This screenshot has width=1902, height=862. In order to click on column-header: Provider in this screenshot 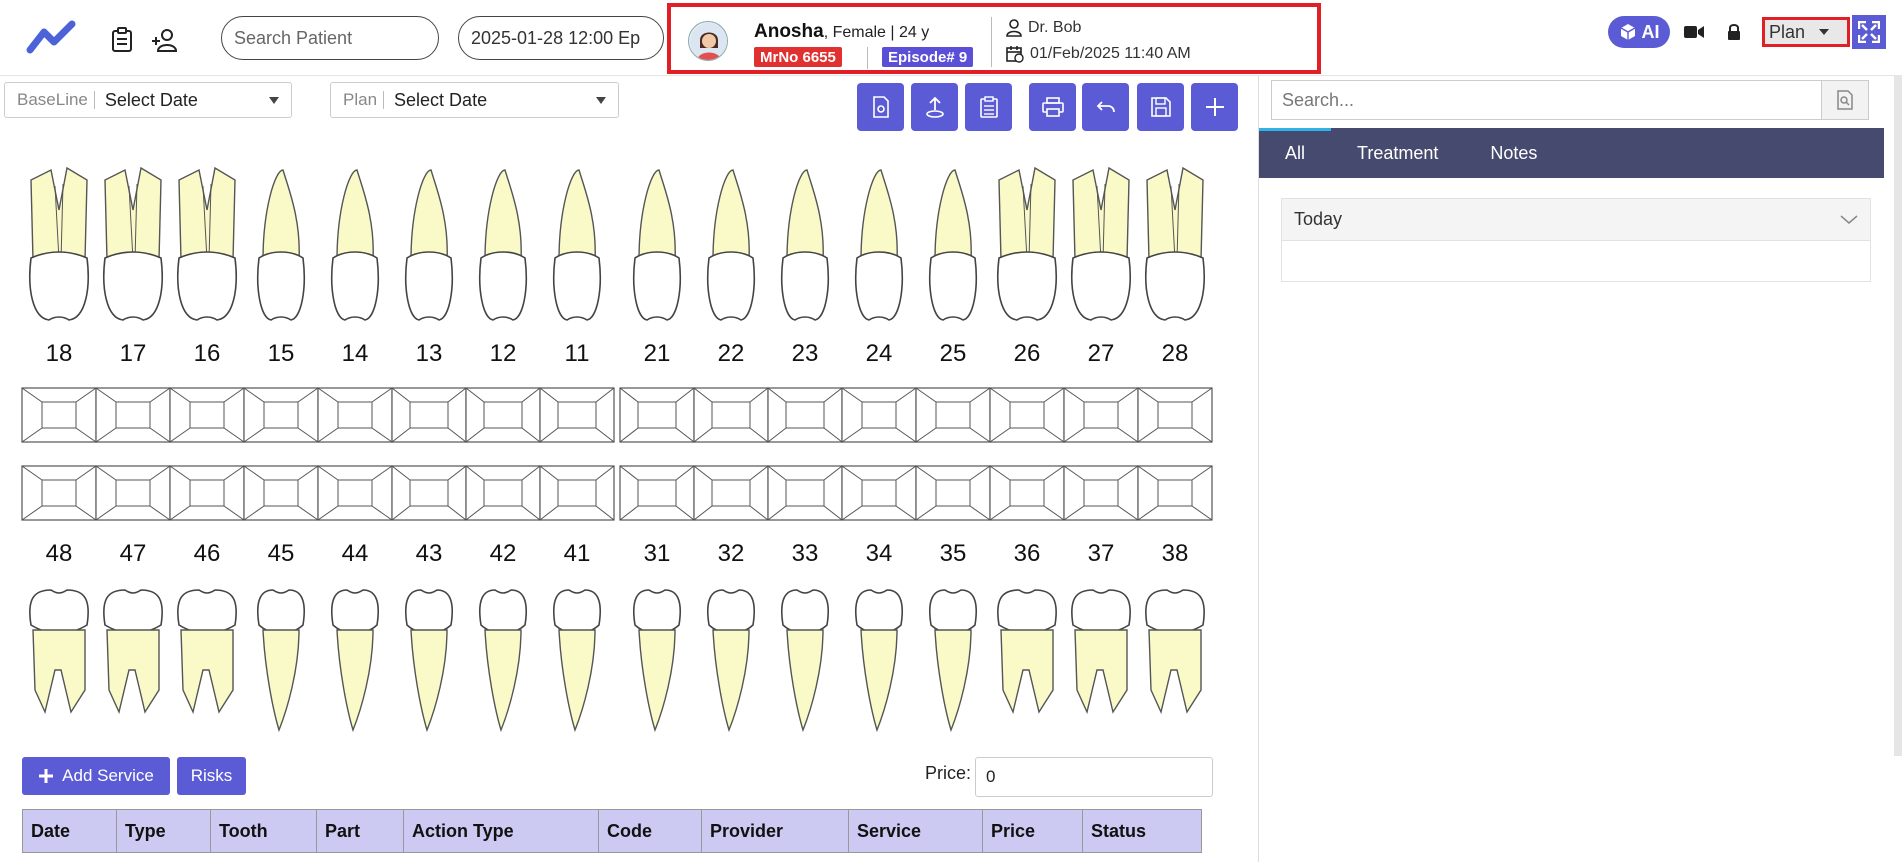, I will do `click(775, 831)`.